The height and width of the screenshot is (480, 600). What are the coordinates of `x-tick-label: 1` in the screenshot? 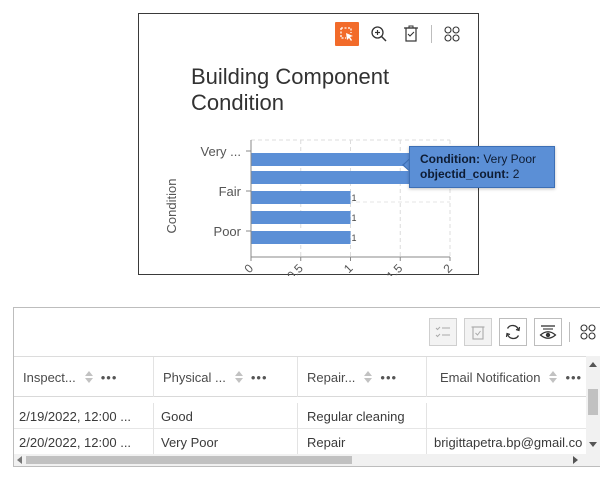 It's located at (348, 268).